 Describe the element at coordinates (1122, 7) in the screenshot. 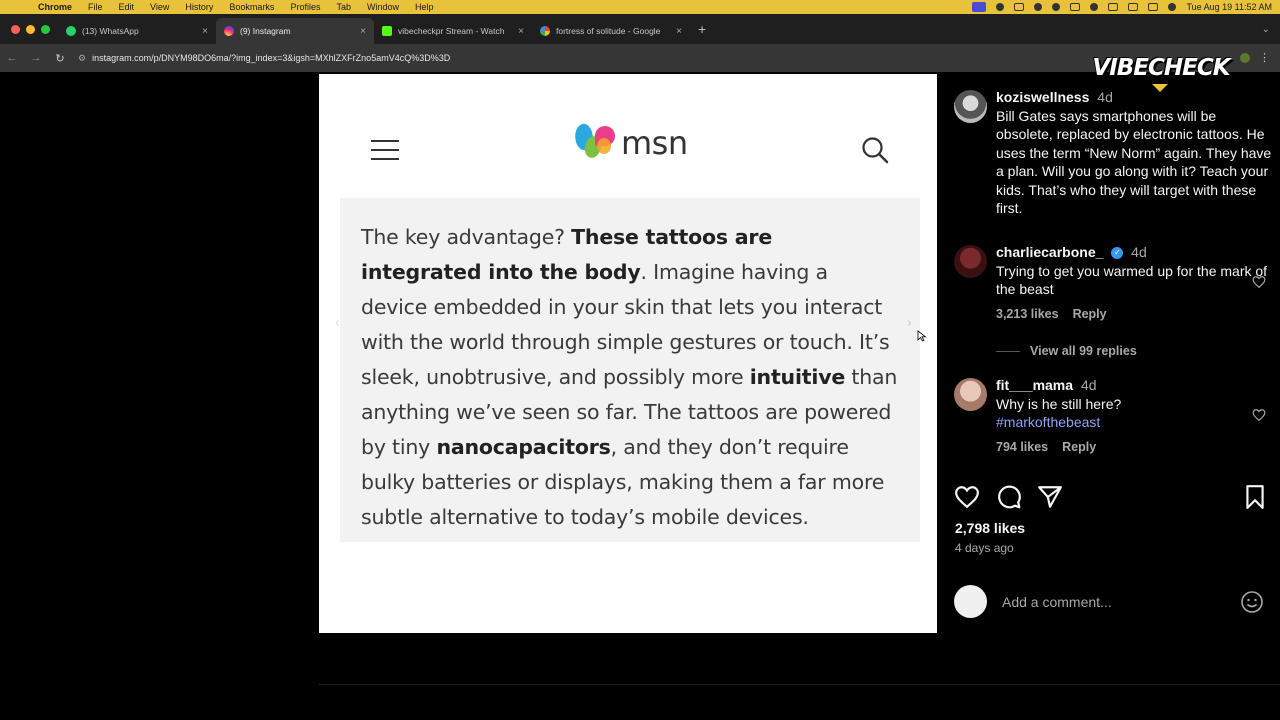

I see `status-area: Tue Aug 19 11:52 AM` at that location.